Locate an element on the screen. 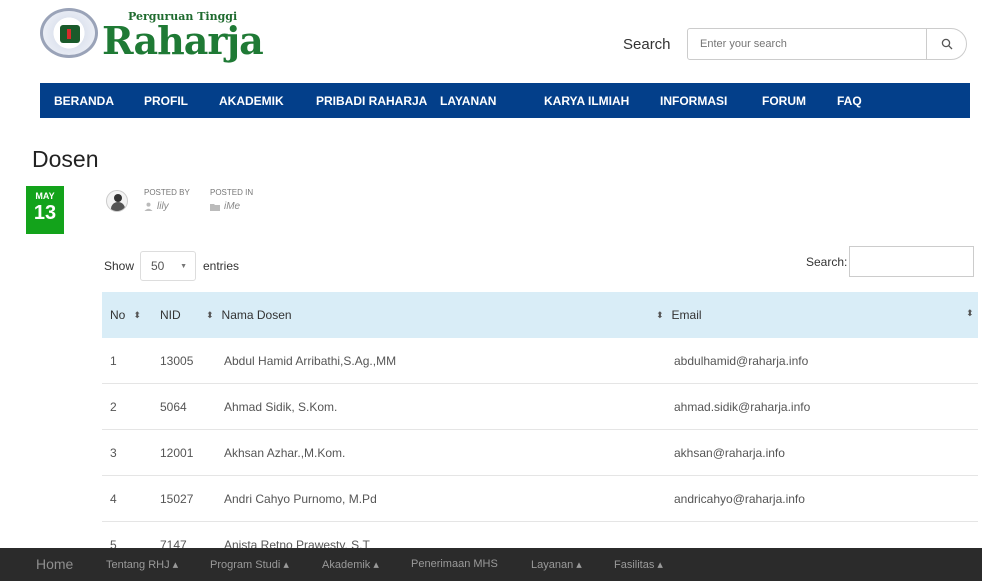 This screenshot has height=581, width=982. site-search-box is located at coordinates (827, 44).